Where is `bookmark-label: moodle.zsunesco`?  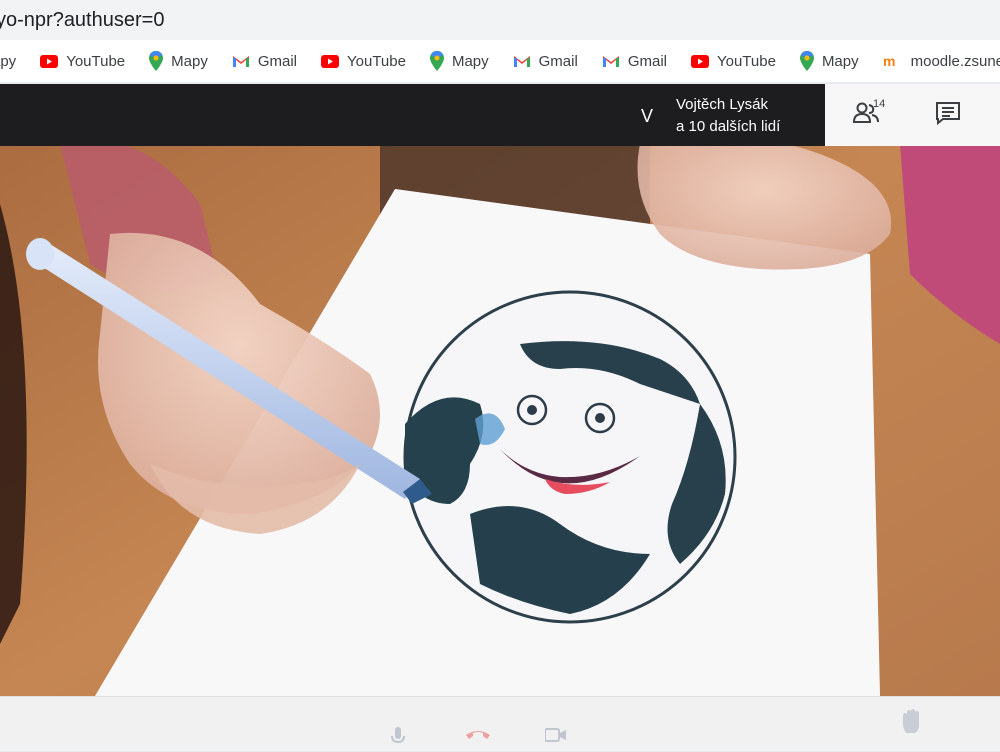
bookmark-label: moodle.zsunesco is located at coordinates (955, 61).